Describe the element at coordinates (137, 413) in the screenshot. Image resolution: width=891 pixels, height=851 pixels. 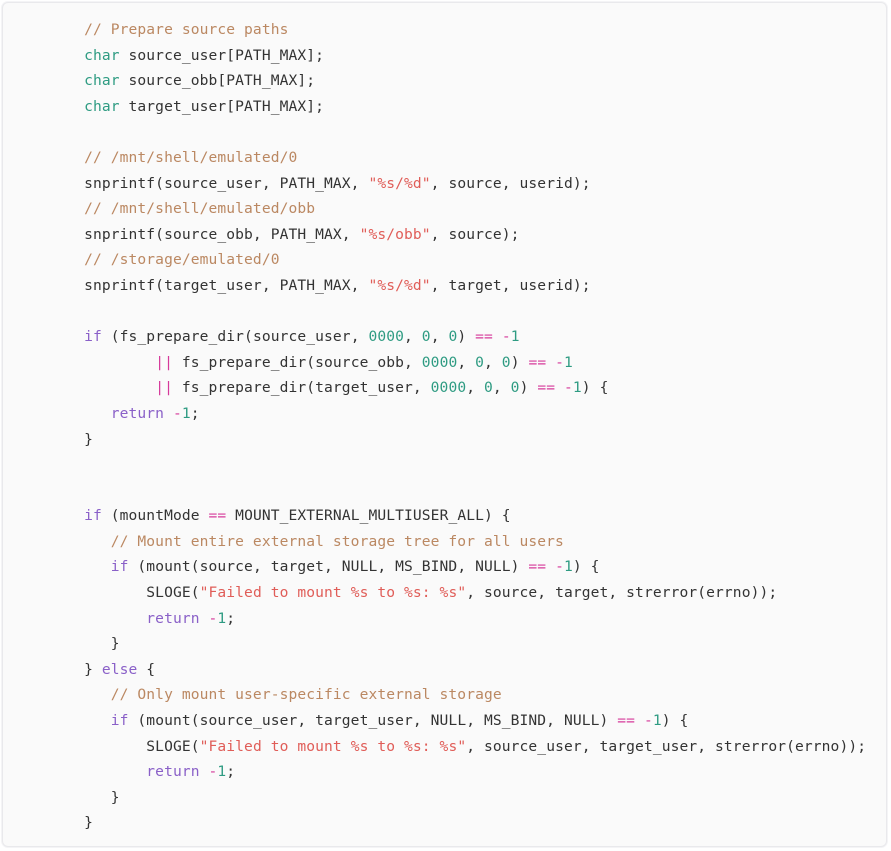
I see `code-token-kw: return` at that location.